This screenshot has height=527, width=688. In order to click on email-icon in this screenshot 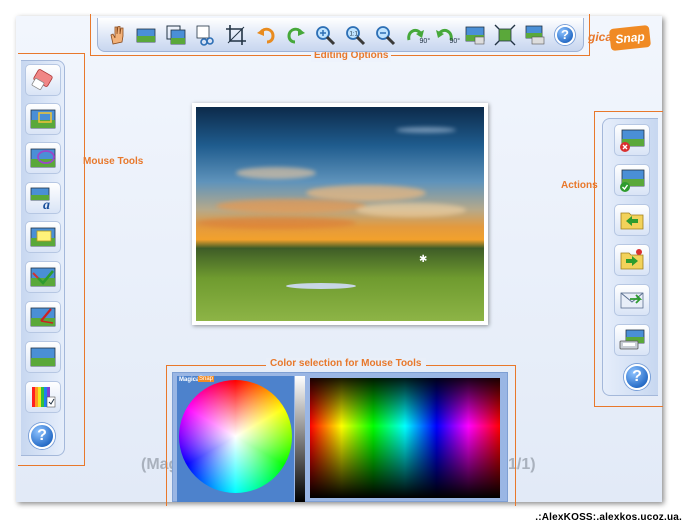, I will do `click(632, 300)`.